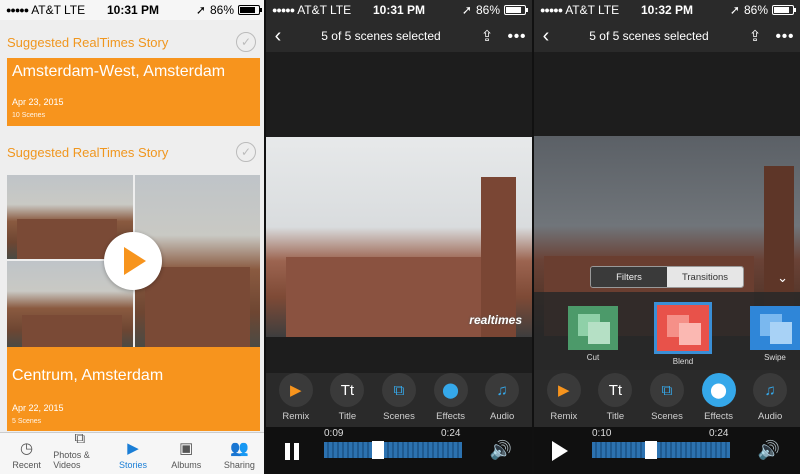  What do you see at coordinates (399, 237) in the screenshot?
I see `video-preview: realtimes` at bounding box center [399, 237].